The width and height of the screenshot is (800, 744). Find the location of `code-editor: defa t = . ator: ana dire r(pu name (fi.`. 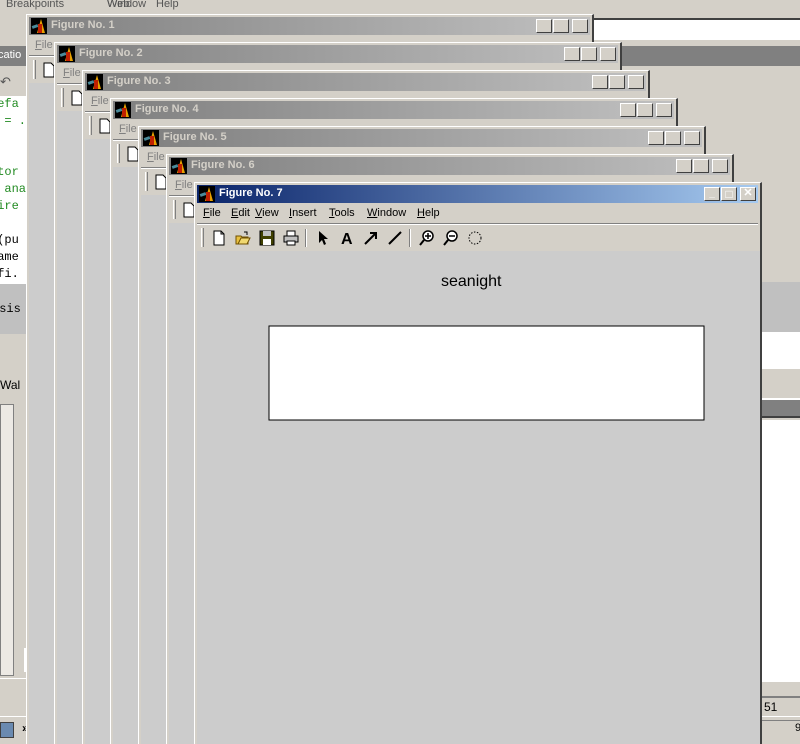

code-editor: defa t = . ator: ana dire r(pu name (fi. is located at coordinates (13, 194).